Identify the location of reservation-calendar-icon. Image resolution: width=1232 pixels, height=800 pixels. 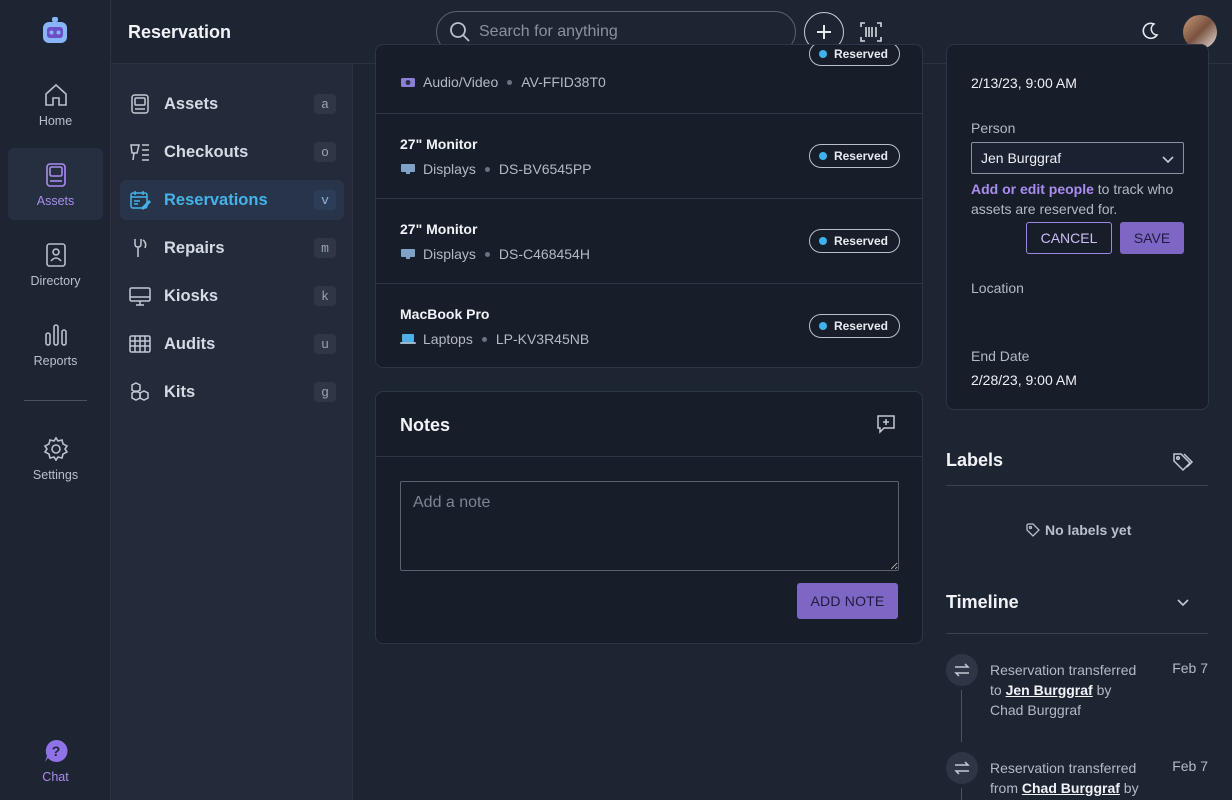
(140, 200).